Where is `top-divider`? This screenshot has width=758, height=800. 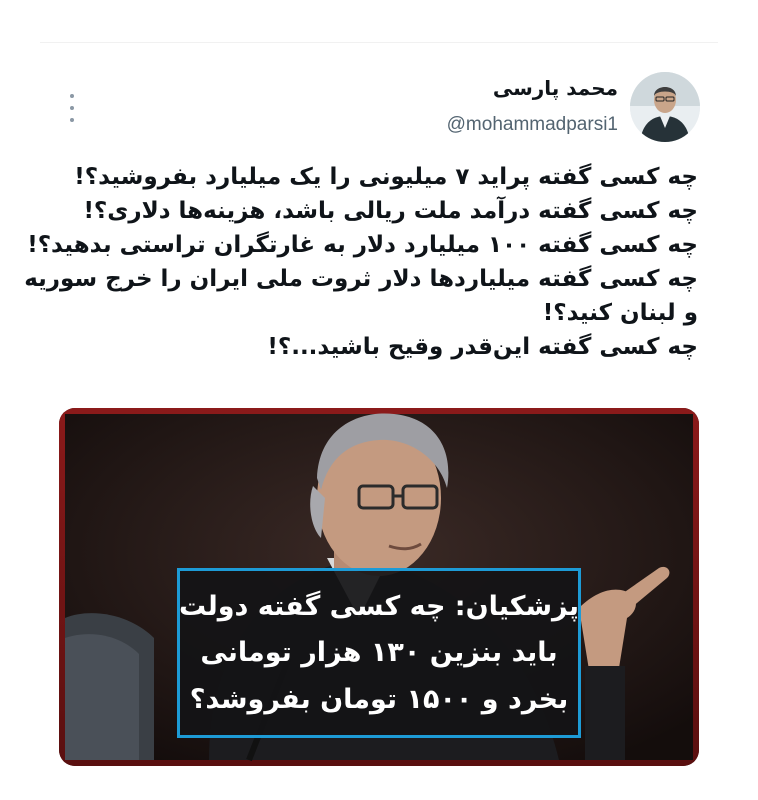
top-divider is located at coordinates (379, 42).